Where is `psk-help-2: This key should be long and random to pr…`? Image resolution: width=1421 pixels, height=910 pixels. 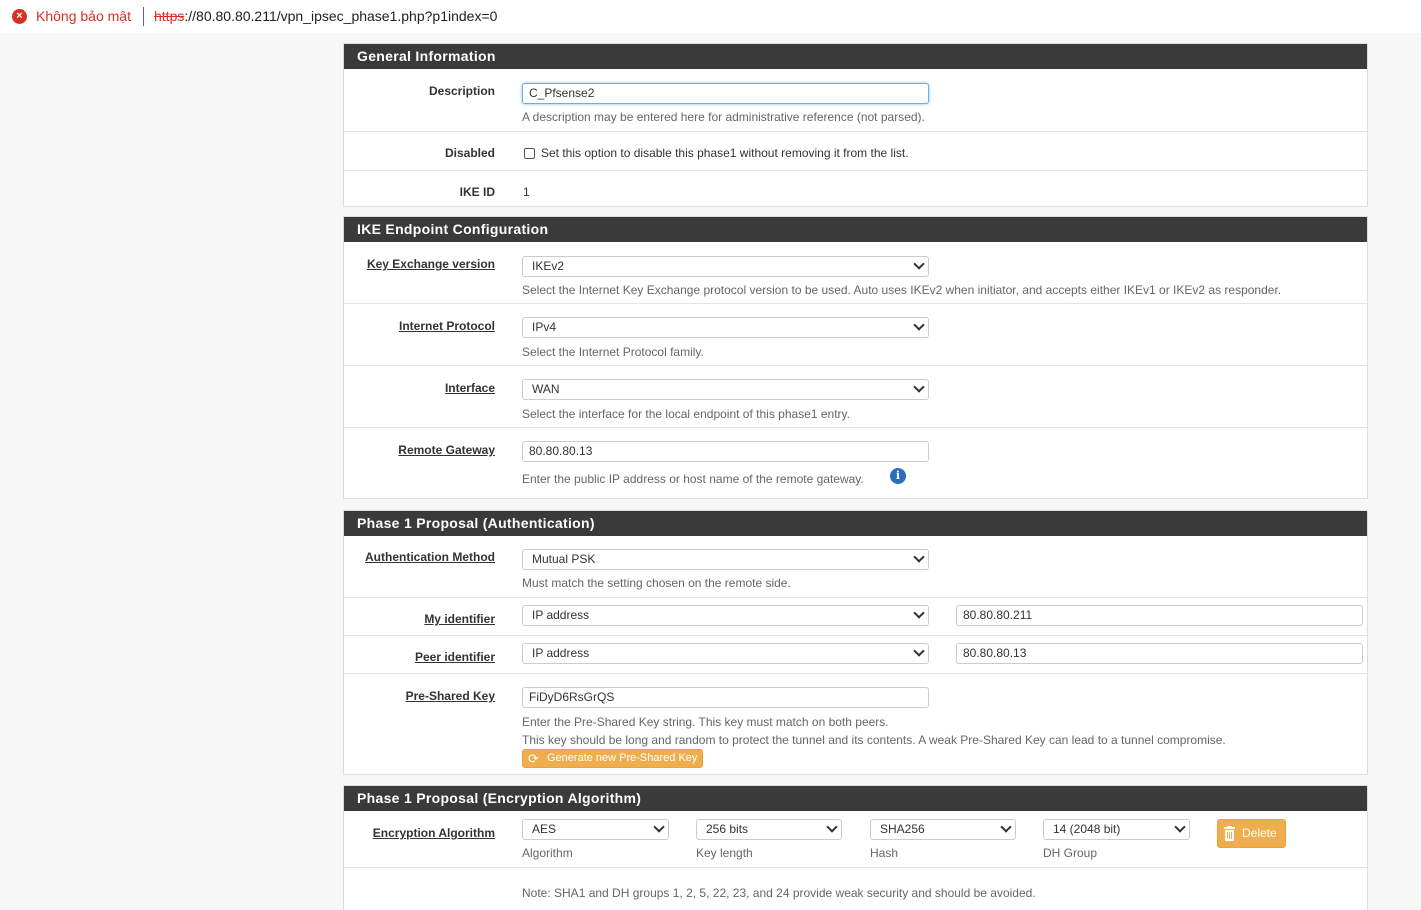
psk-help-2: This key should be long and random to pr… is located at coordinates (874, 740).